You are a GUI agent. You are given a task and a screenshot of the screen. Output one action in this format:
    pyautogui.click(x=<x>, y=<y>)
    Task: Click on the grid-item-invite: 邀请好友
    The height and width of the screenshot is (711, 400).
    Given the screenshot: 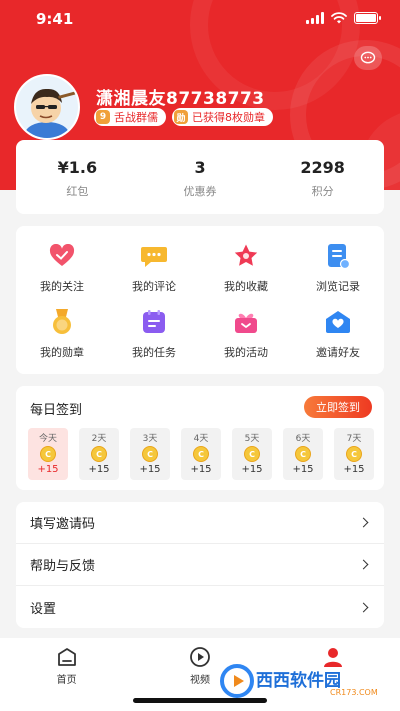 What is the action you would take?
    pyautogui.click(x=338, y=337)
    